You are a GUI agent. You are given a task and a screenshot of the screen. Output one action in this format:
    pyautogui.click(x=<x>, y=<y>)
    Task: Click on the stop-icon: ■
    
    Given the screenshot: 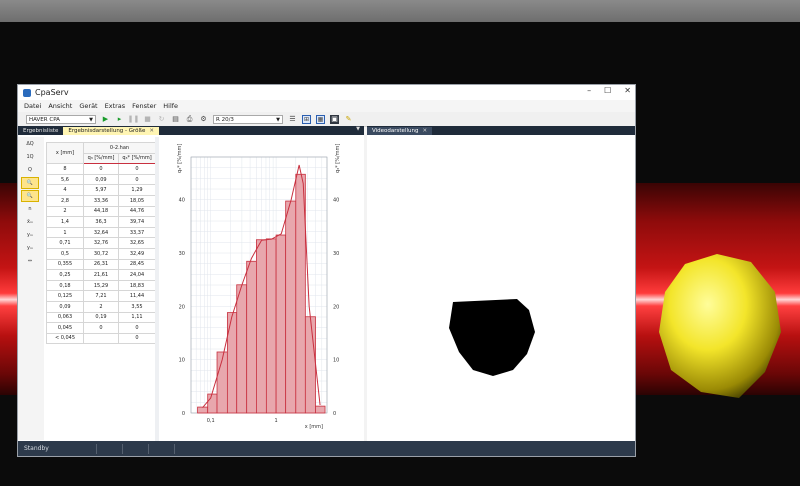 What is the action you would take?
    pyautogui.click(x=147, y=119)
    